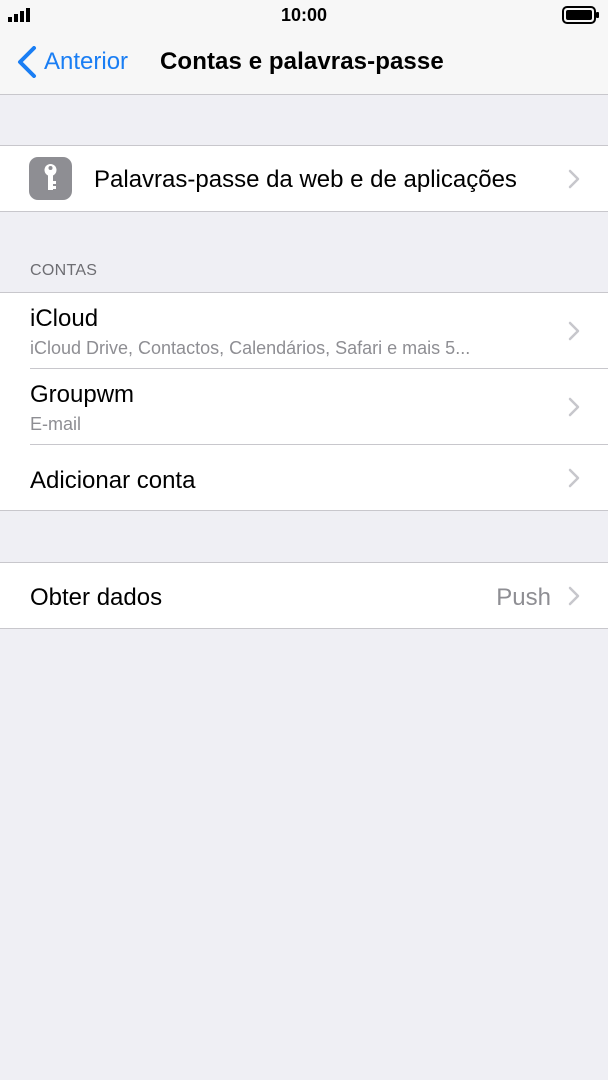  What do you see at coordinates (56, 424) in the screenshot?
I see `account-subtitle: E-mail` at bounding box center [56, 424].